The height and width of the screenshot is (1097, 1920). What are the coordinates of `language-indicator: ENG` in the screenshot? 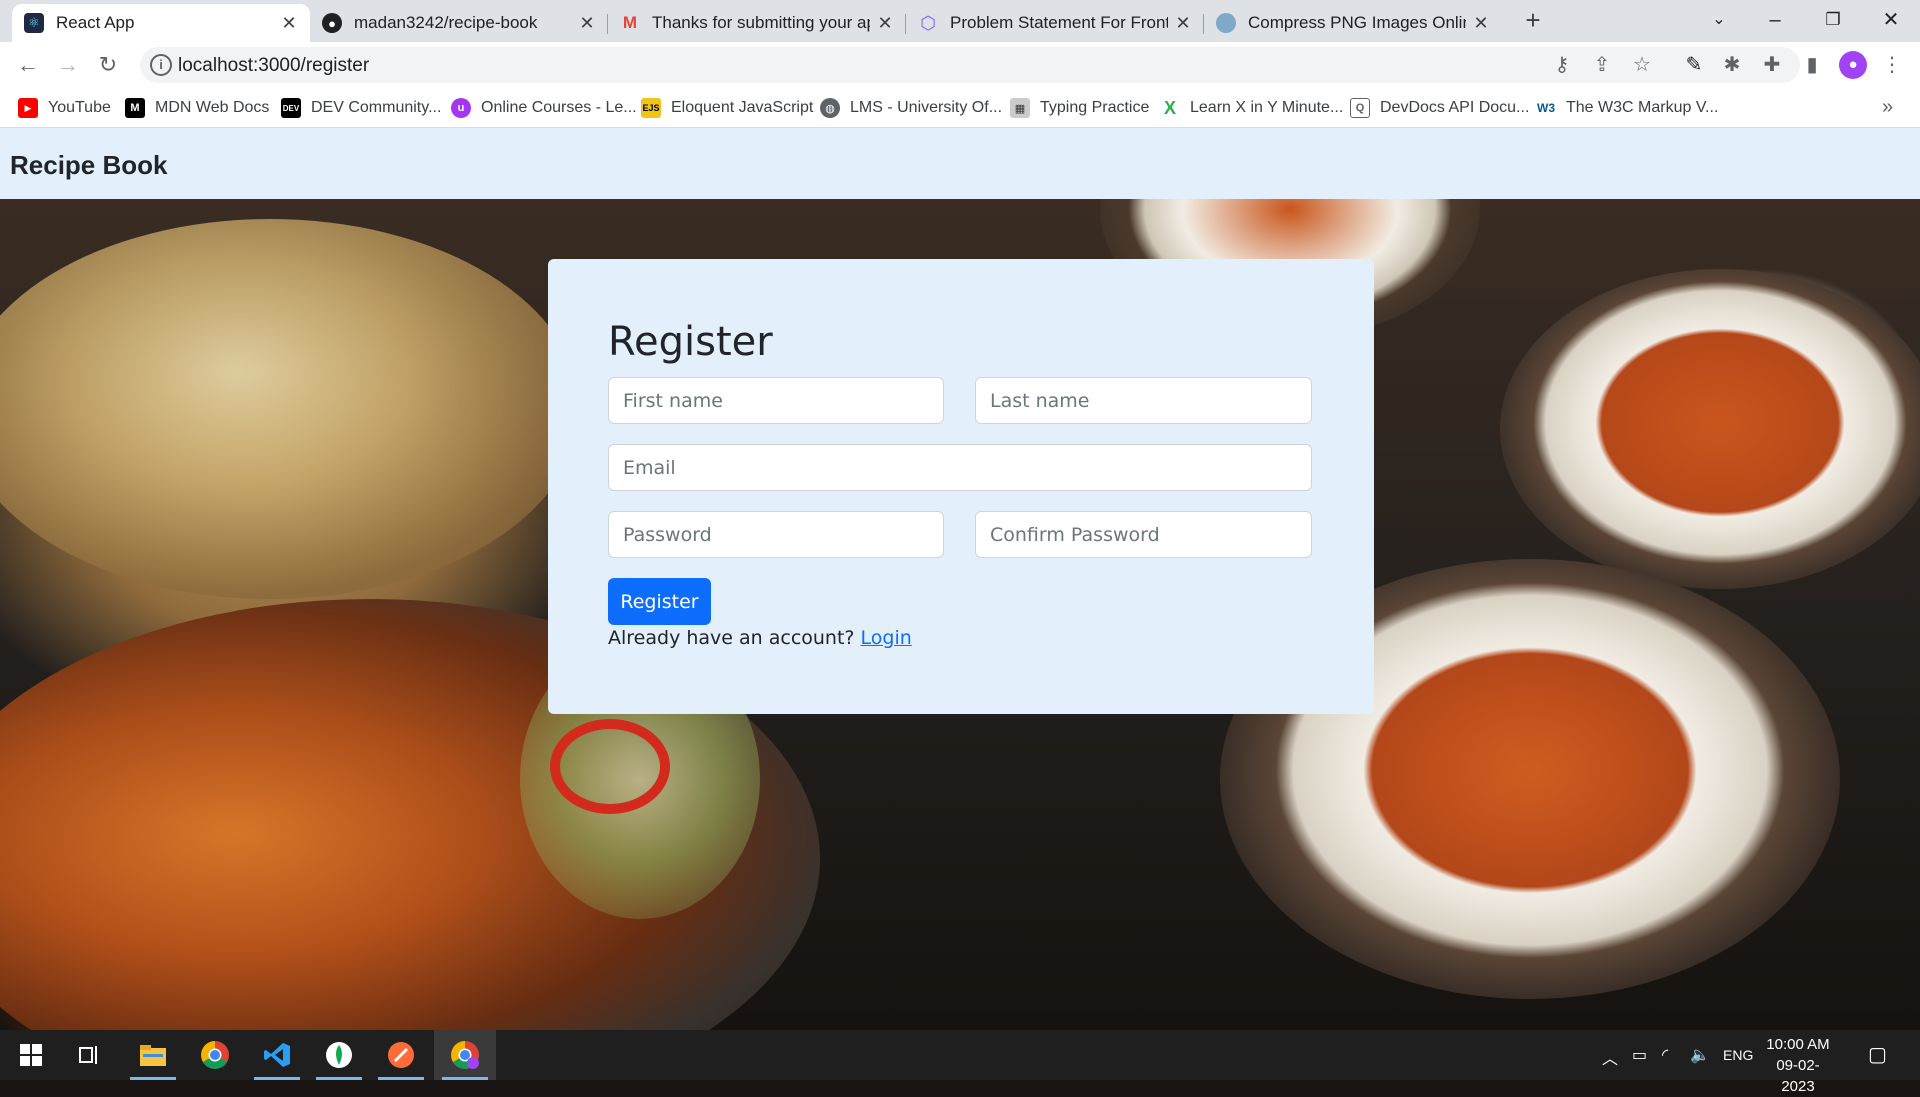 It's located at (1738, 1055).